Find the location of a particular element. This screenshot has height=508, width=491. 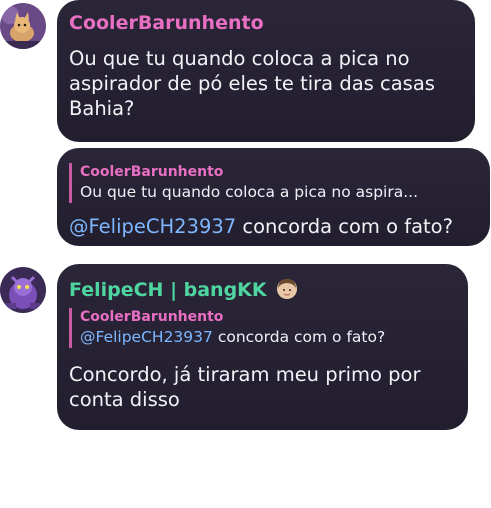

message-text: @FelipeCH23937 concorda com o fato? is located at coordinates (261, 226).